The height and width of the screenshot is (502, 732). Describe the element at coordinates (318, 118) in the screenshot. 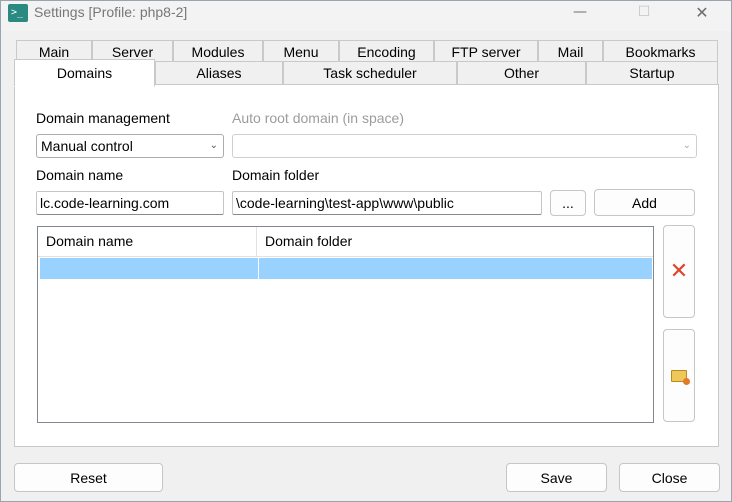

I see `auto-root-domain-label: Auto root domain (in space)` at that location.